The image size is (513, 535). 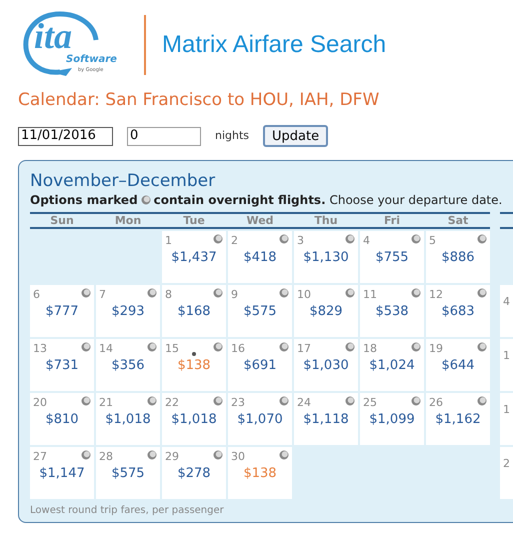 I want to click on day-cell: 10 $829, so click(x=326, y=311).